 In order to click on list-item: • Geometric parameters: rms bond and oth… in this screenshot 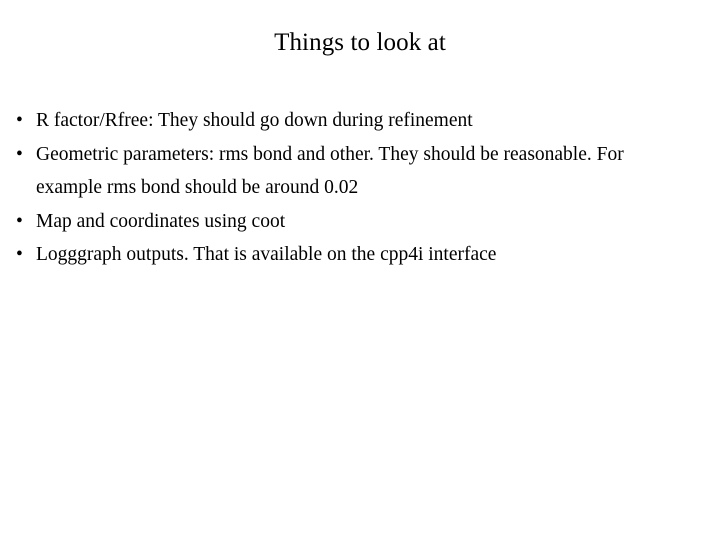, I will do `click(344, 171)`.